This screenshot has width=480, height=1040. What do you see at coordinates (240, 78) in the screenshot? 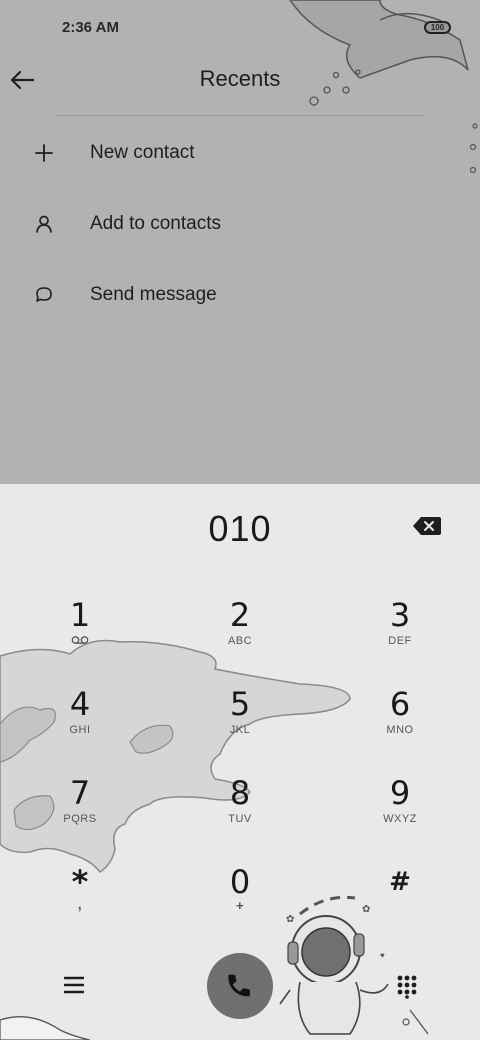
I see `page-title: Recents` at bounding box center [240, 78].